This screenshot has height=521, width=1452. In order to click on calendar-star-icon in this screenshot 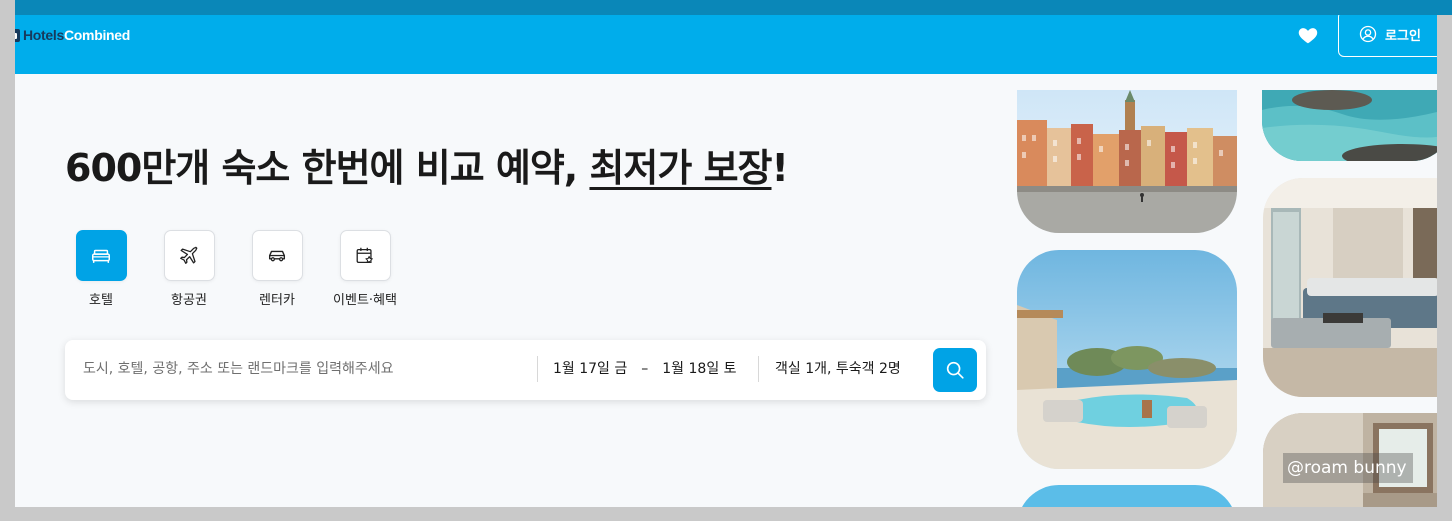, I will do `click(364, 255)`.